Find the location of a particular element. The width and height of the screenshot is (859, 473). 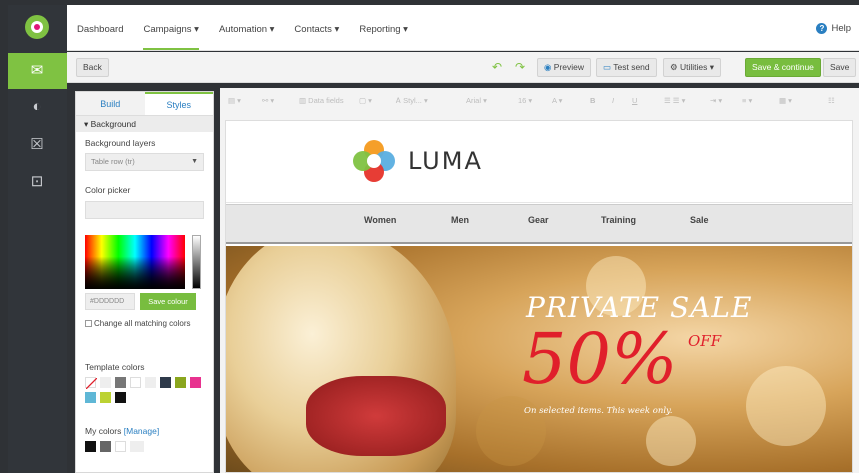

color-picker-preview is located at coordinates (144, 210).